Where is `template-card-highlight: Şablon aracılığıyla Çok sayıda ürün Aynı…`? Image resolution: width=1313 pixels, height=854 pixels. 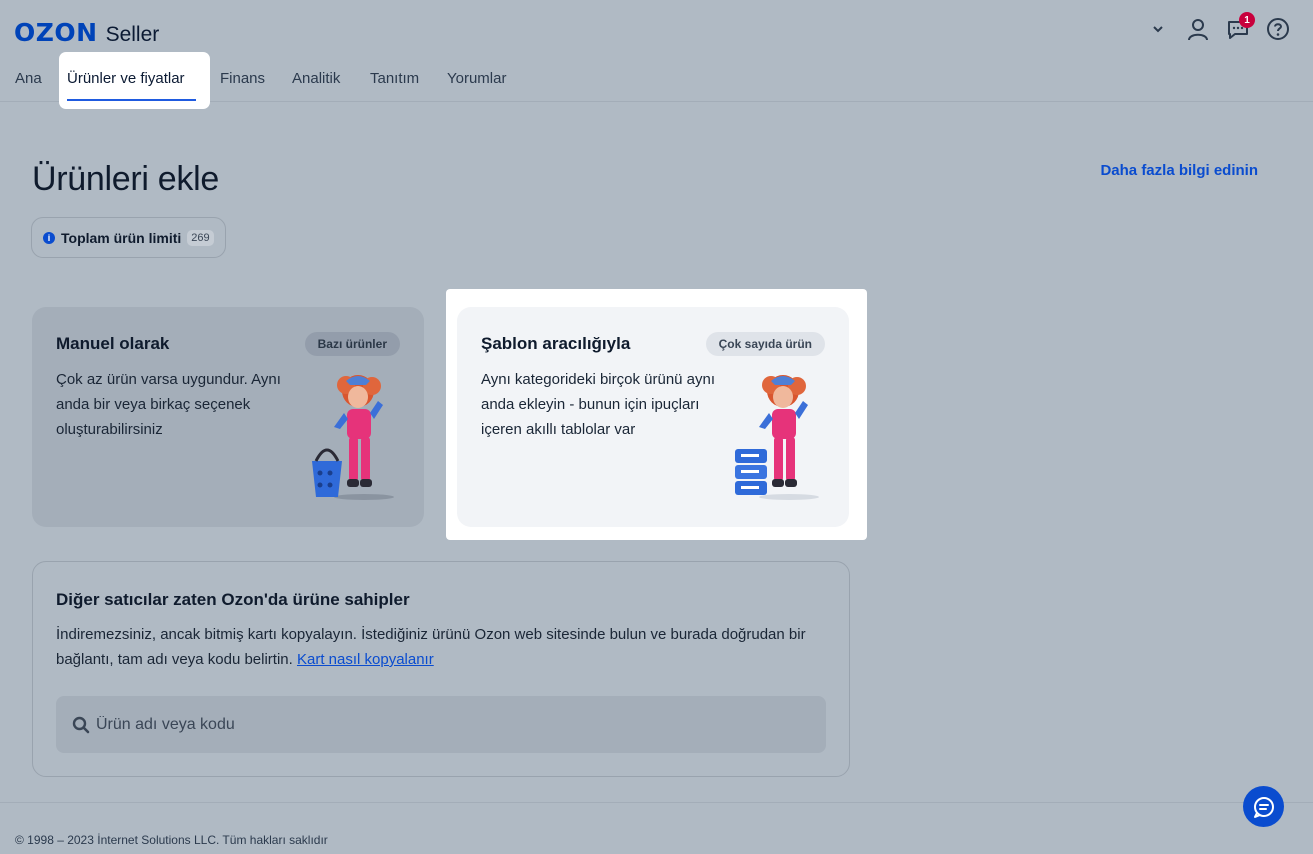
template-card-highlight: Şablon aracılığıyla Çok sayıda ürün Aynı… is located at coordinates (656, 414).